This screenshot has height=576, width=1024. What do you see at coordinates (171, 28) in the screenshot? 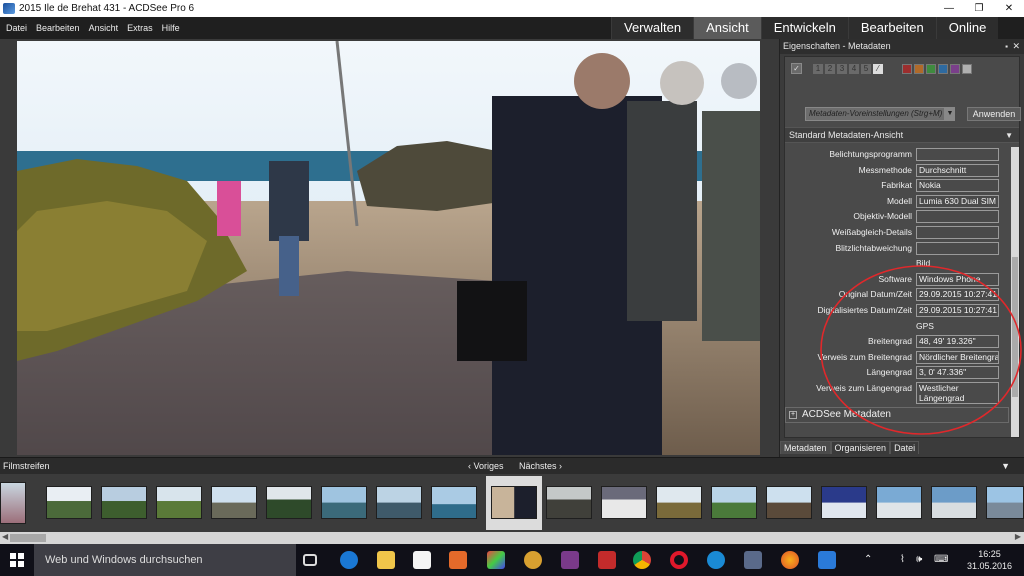
I see `menu-hilfe: Hilfe` at bounding box center [171, 28].